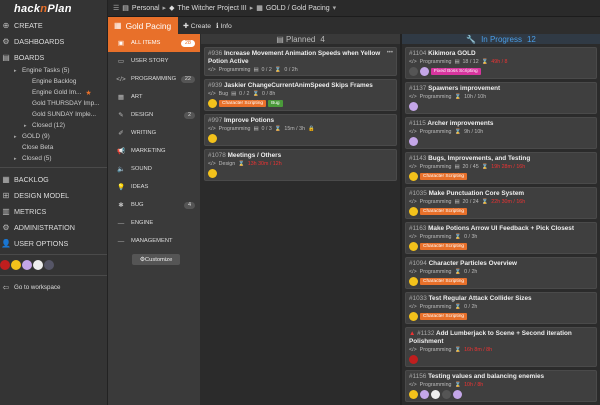  I want to click on tag-label: Fixed Boss Scripting, so click(456, 71).